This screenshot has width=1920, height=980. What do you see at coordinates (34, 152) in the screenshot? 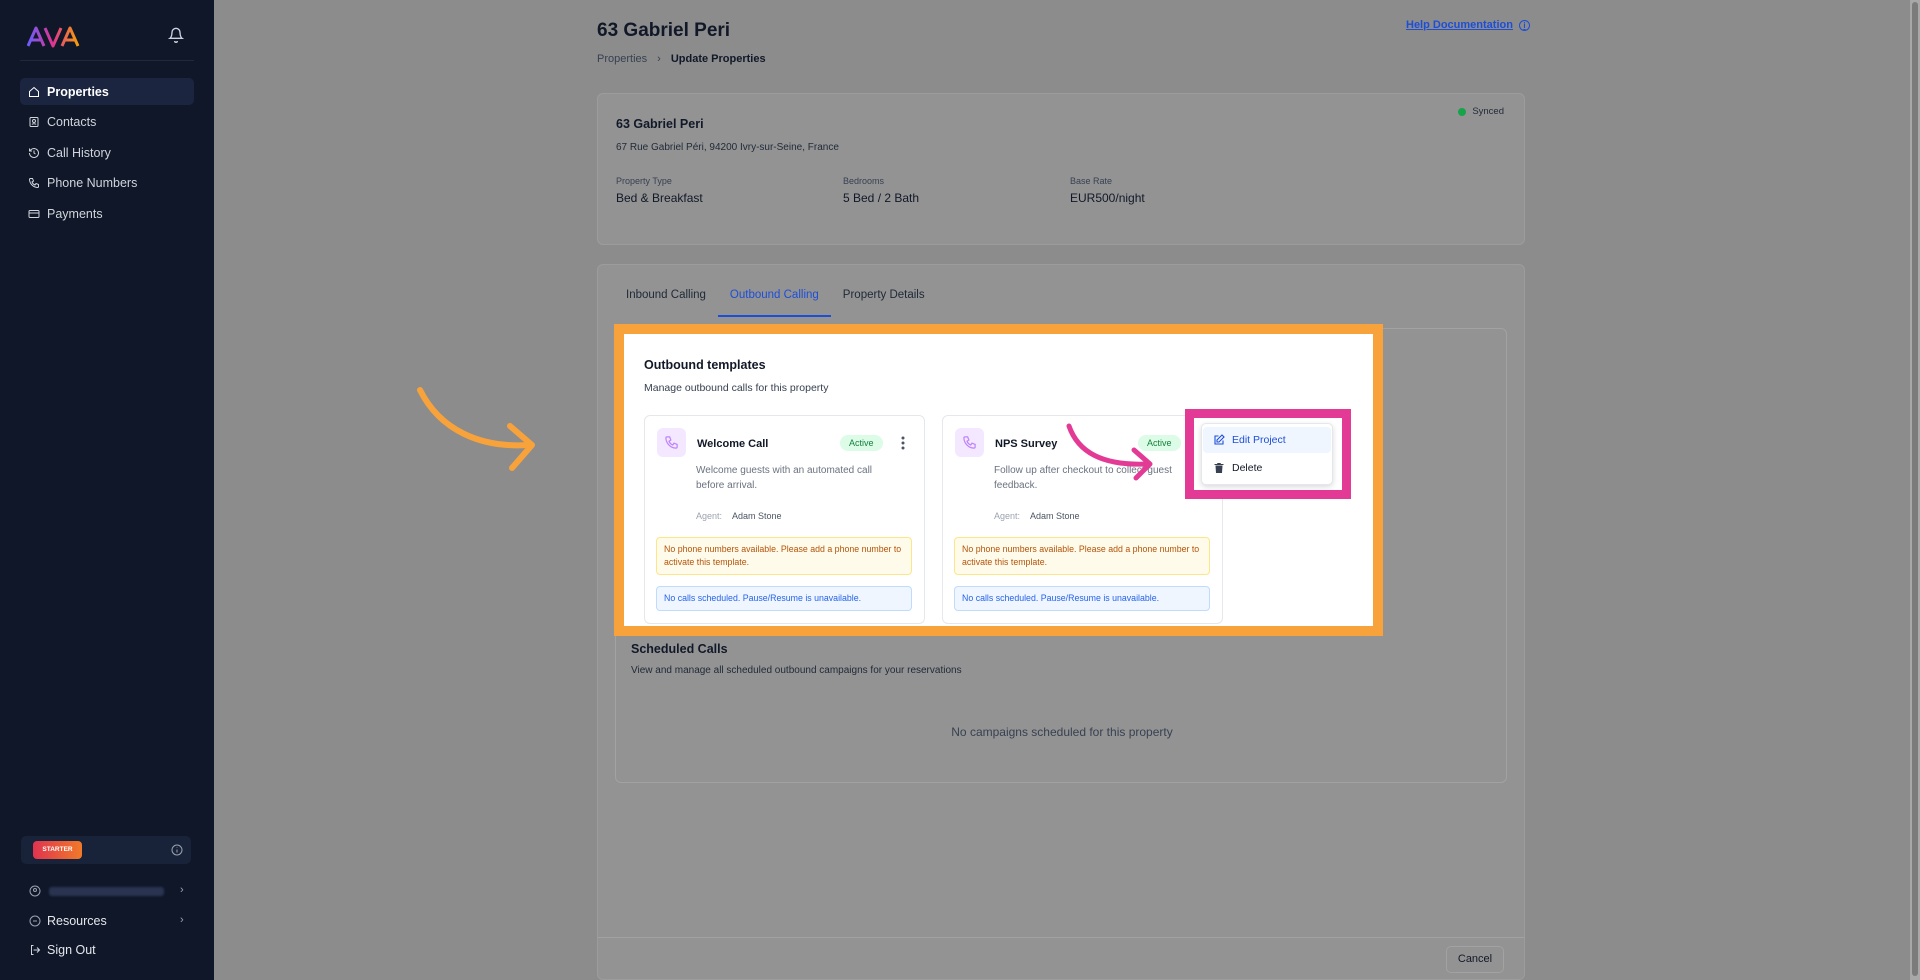
I see `history-icon` at bounding box center [34, 152].